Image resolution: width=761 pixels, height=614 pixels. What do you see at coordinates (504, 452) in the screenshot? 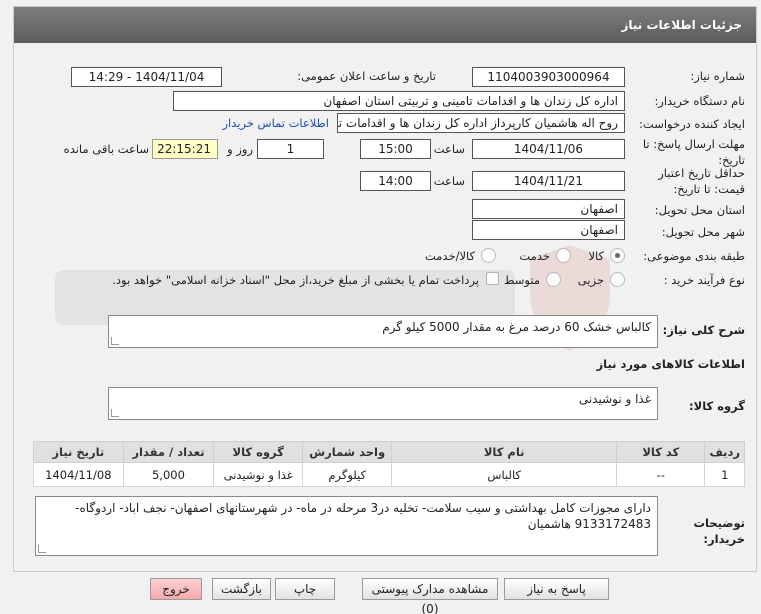
I see `col-name-header: نام کالا` at bounding box center [504, 452].